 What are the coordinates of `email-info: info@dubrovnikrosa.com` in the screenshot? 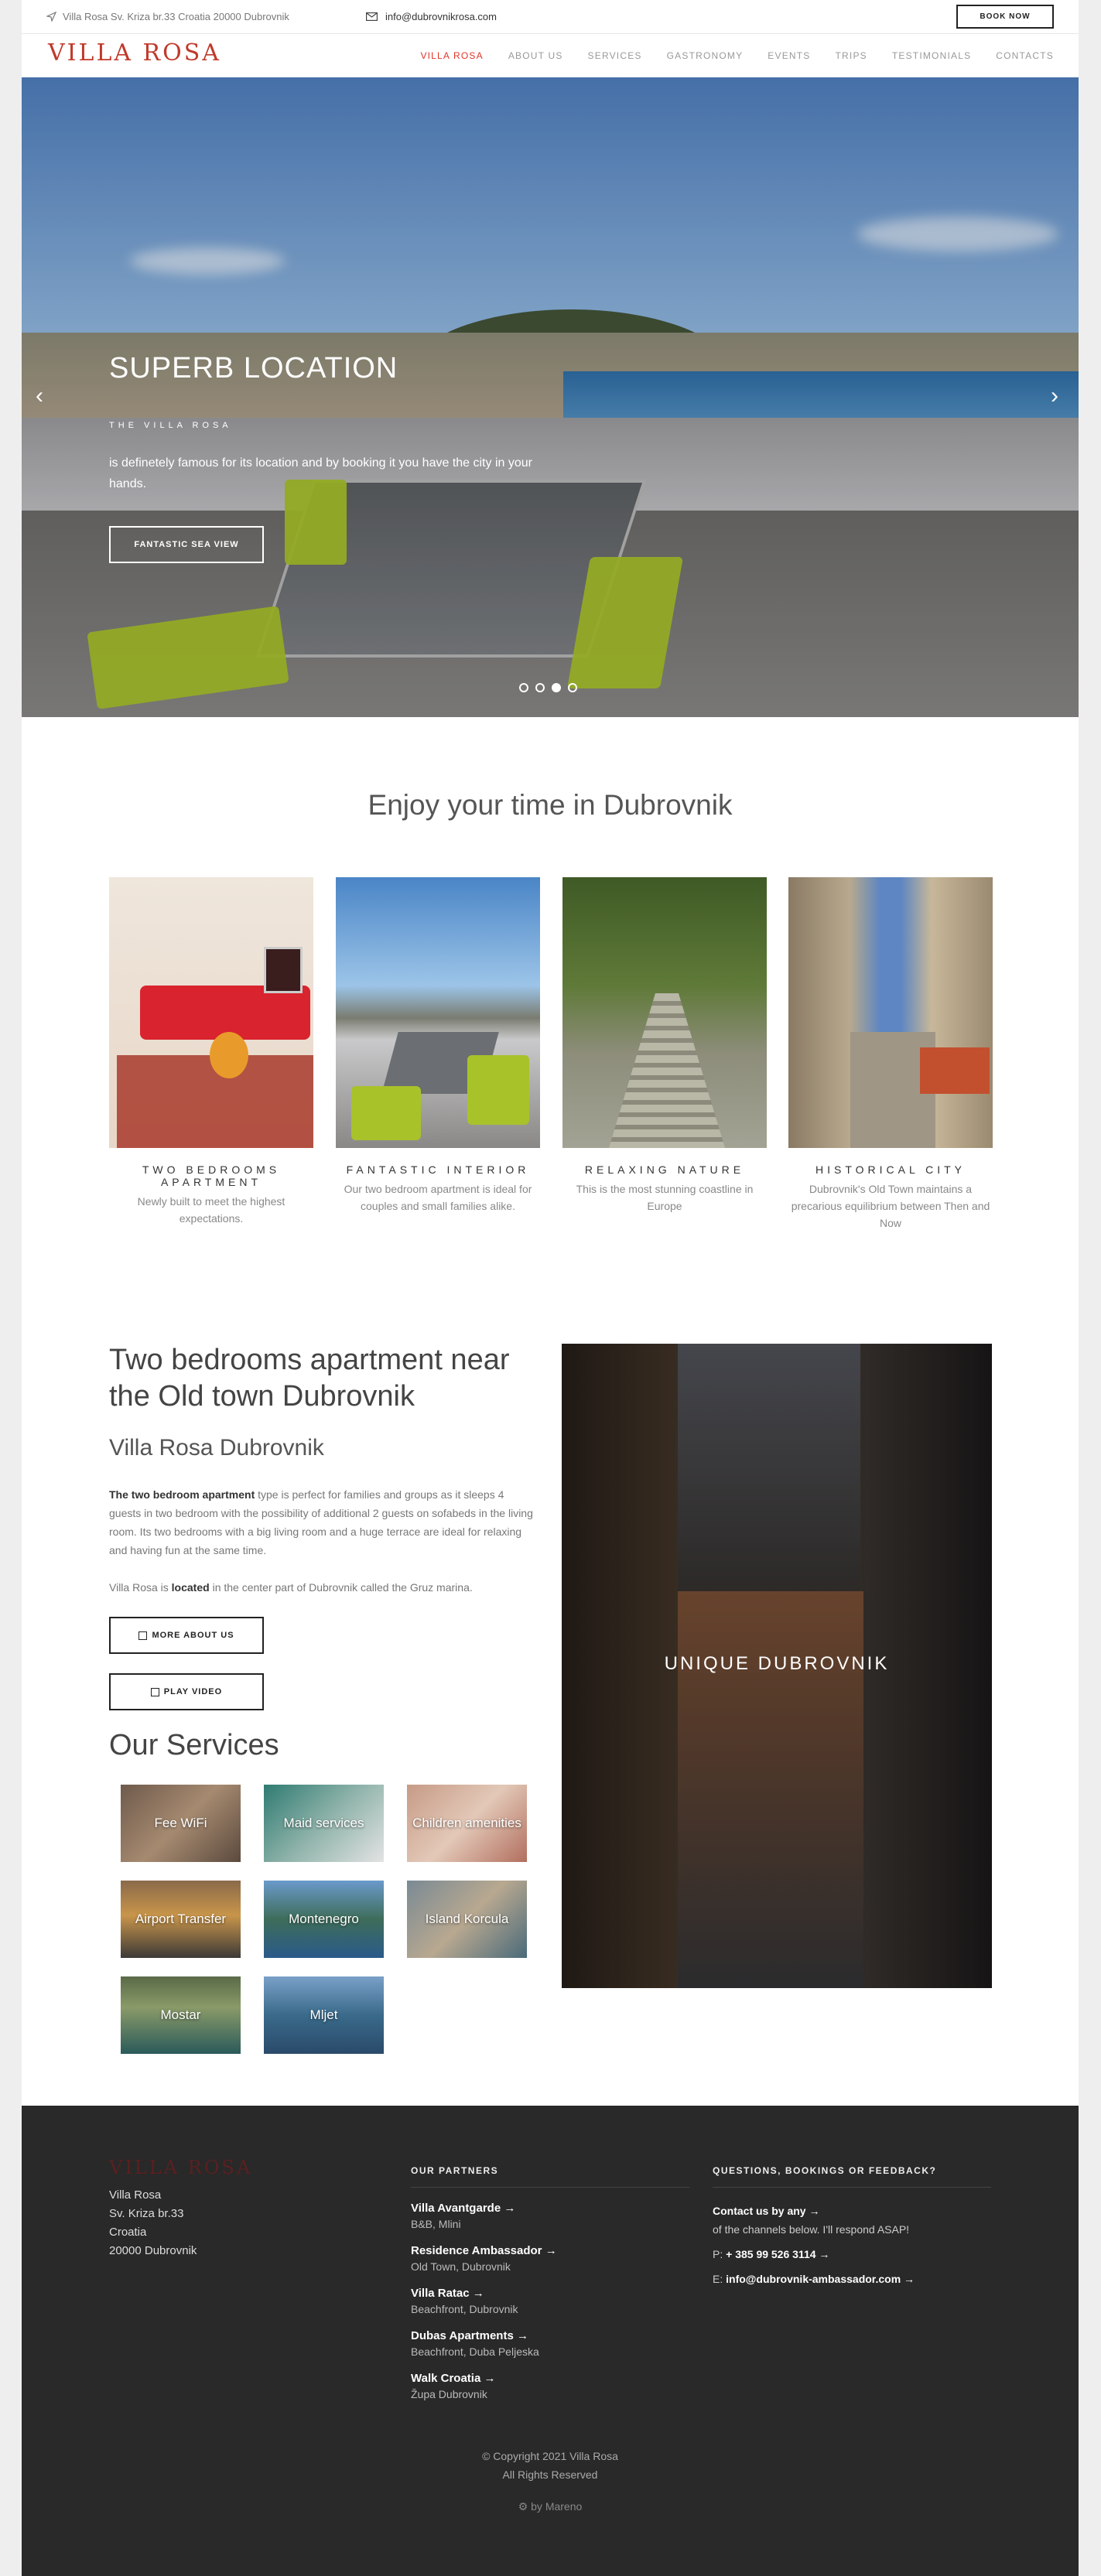 It's located at (432, 16).